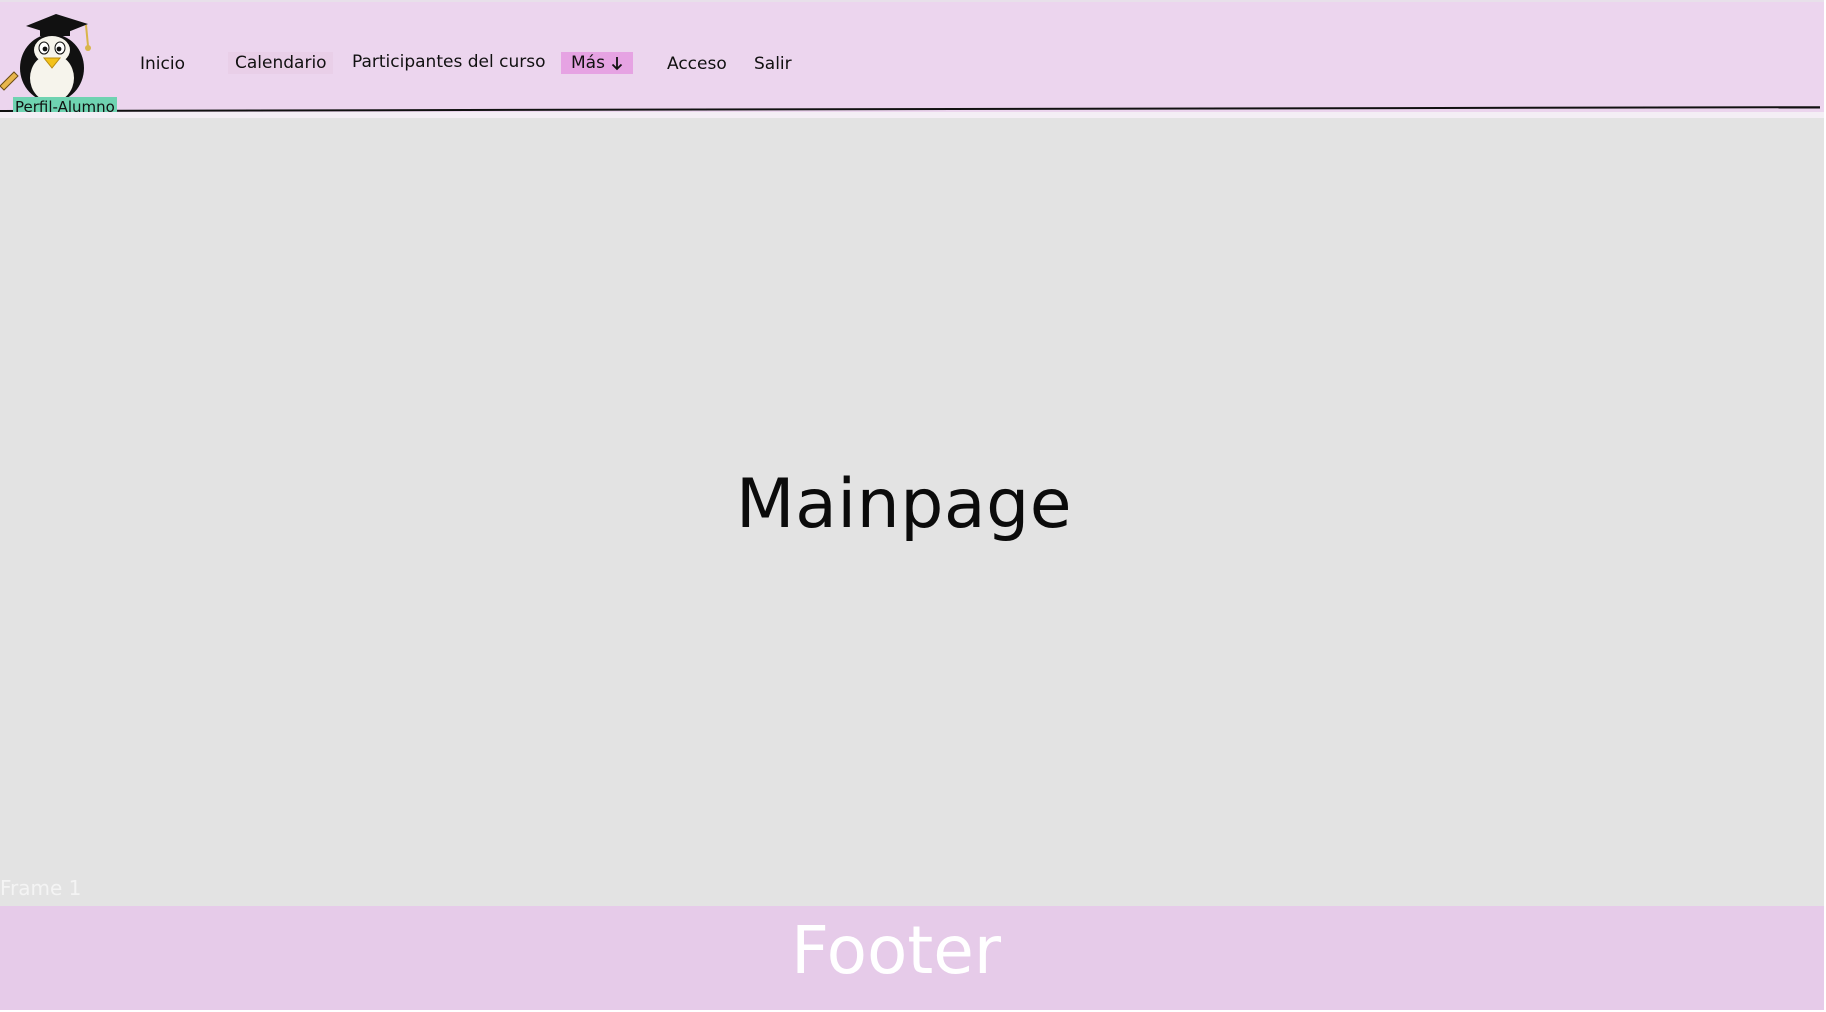 This screenshot has height=1012, width=1826. I want to click on footer-title: Footer, so click(896, 950).